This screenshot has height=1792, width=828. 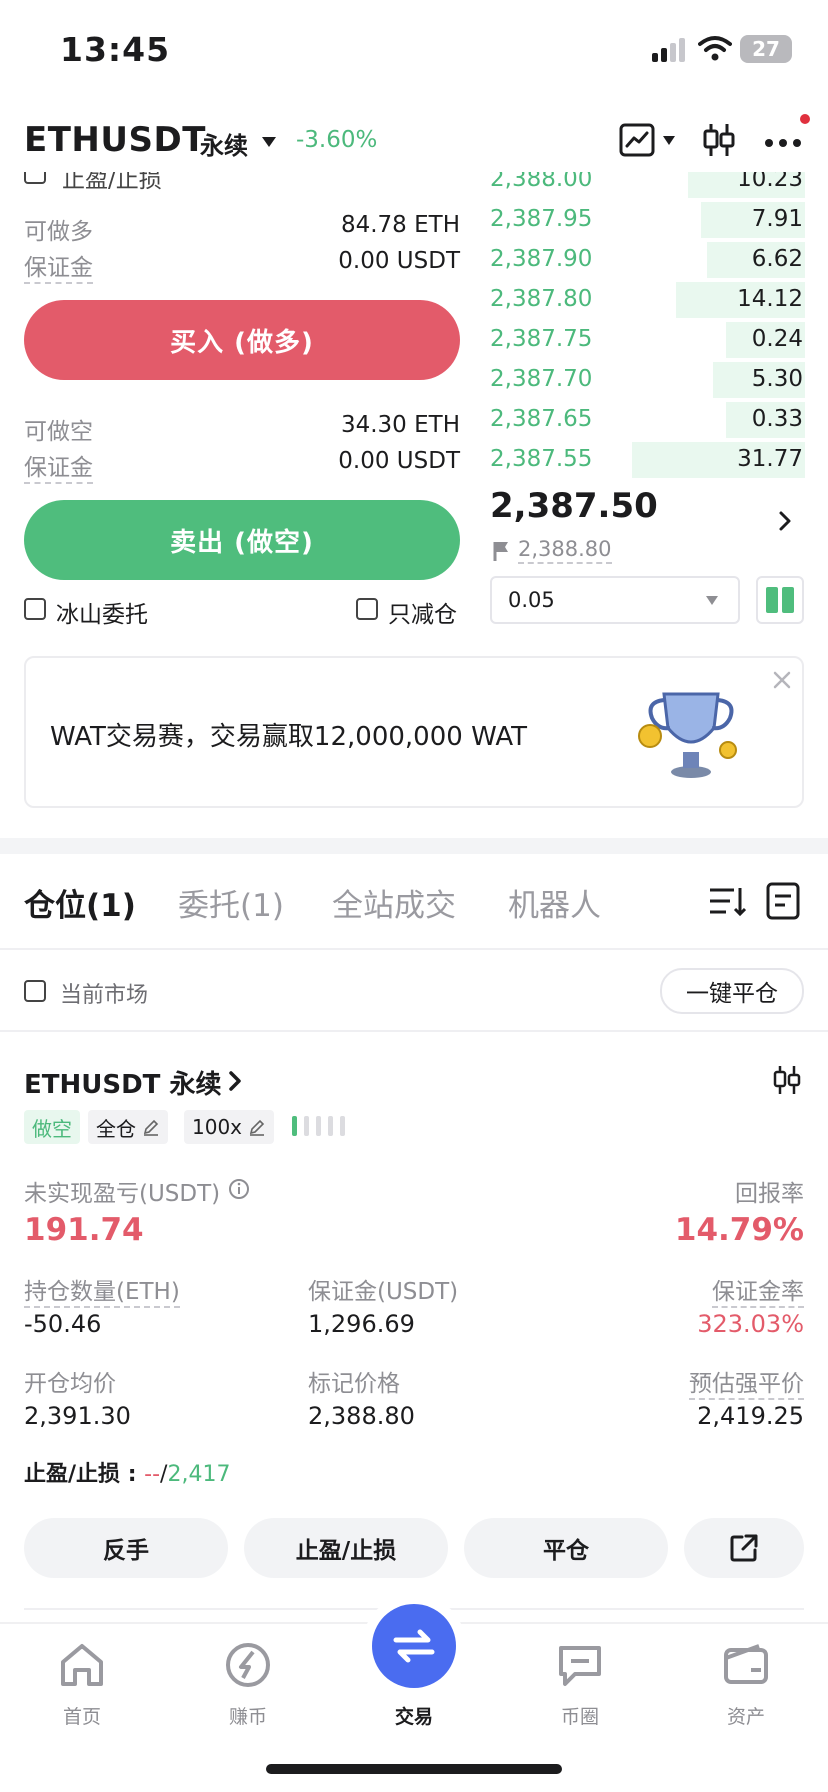 What do you see at coordinates (647, 460) in the screenshot?
I see `orderbook-row: 2,387.55 31.77` at bounding box center [647, 460].